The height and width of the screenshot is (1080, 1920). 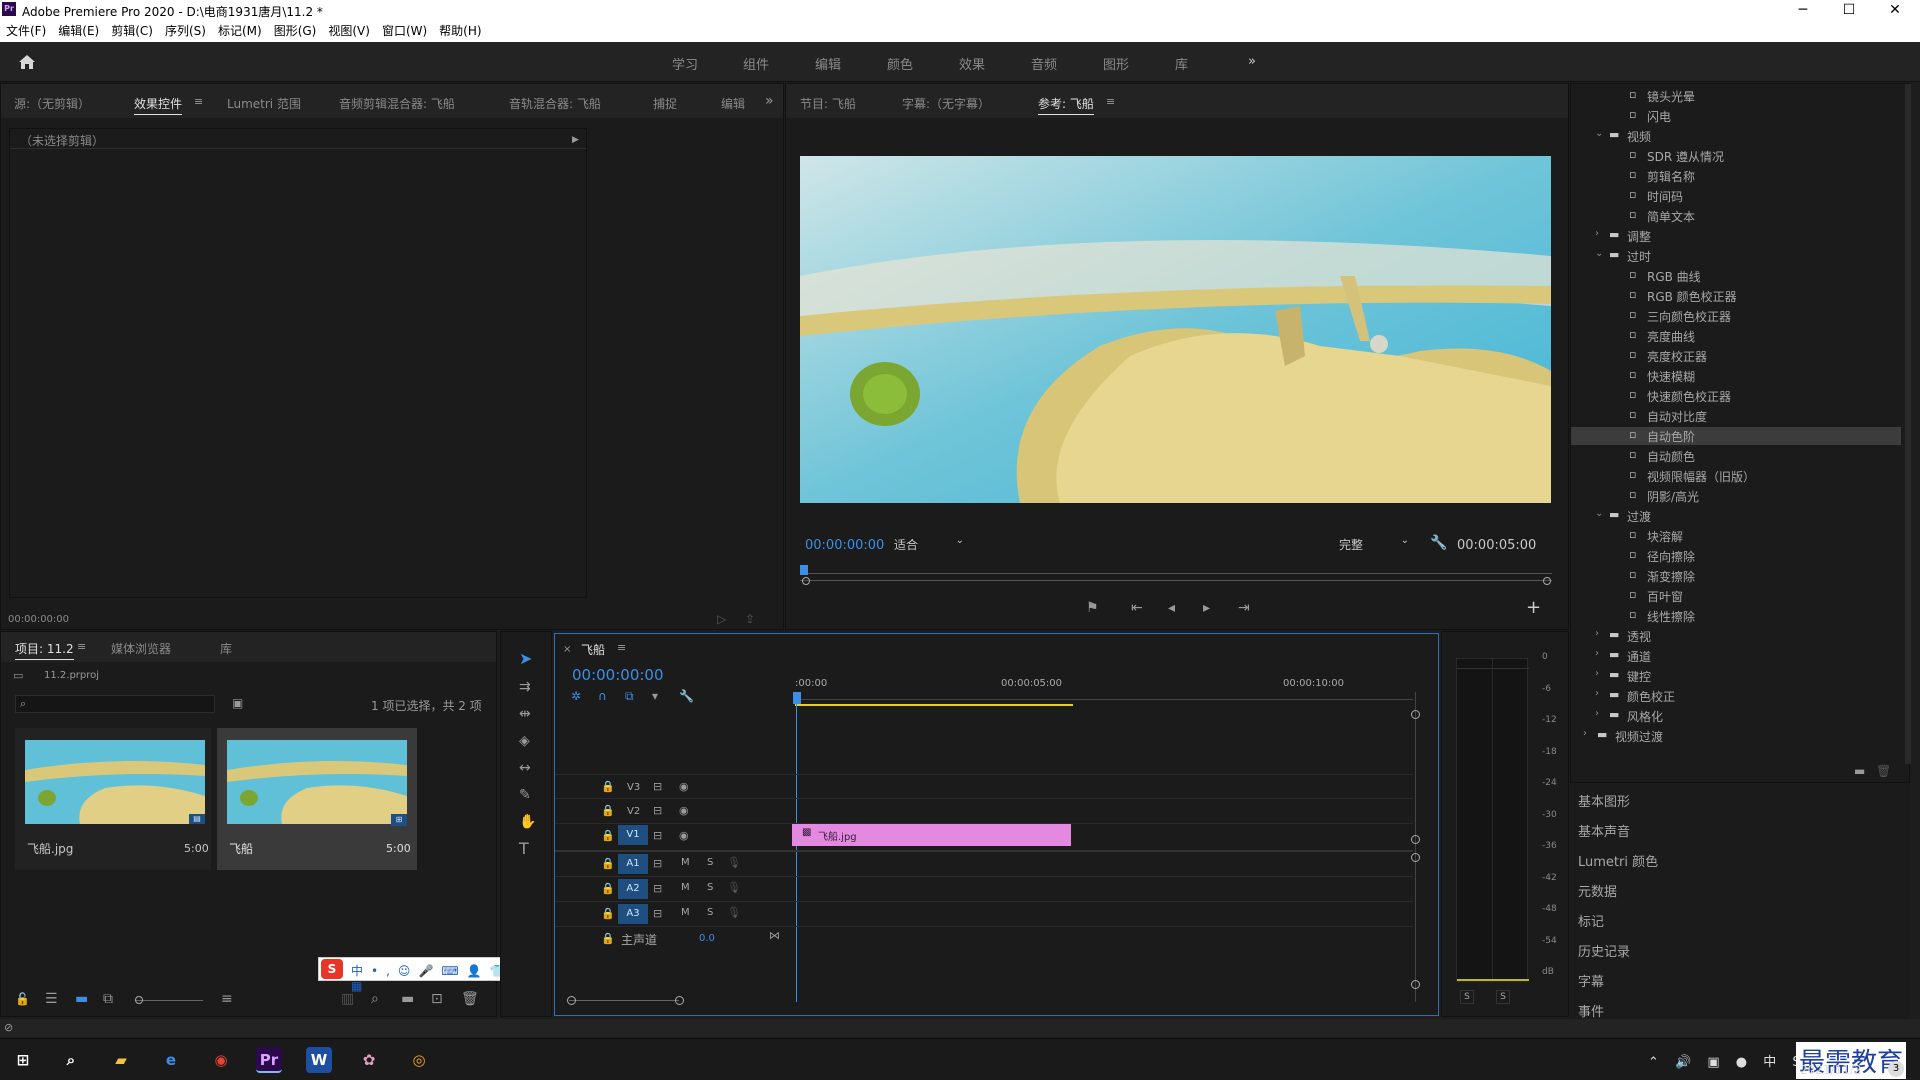 What do you see at coordinates (71, 1060) in the screenshot?
I see `search-icon: ⌕` at bounding box center [71, 1060].